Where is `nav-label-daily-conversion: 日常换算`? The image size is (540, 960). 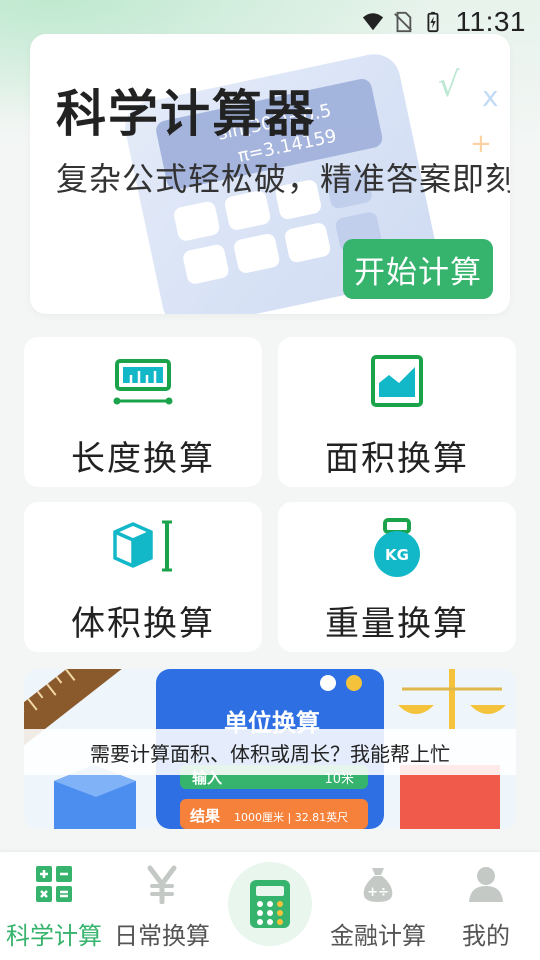
nav-label-daily-conversion: 日常换算 is located at coordinates (162, 936).